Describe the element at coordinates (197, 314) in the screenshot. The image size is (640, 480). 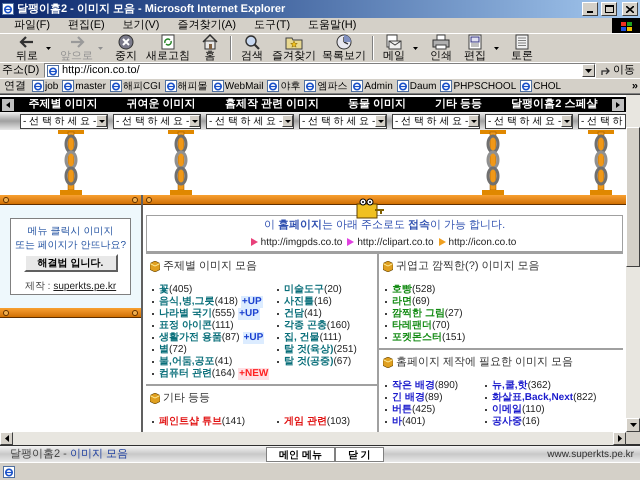
I see `category-link: 나라별 국기(555)` at that location.